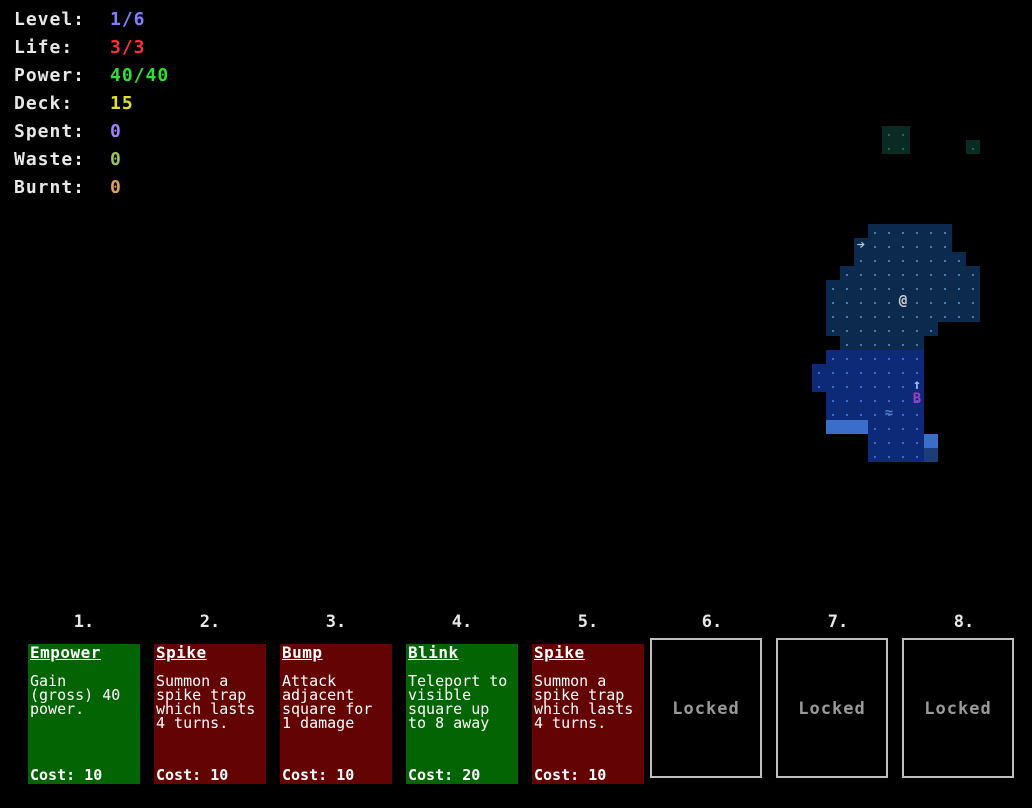  Describe the element at coordinates (433, 652) in the screenshot. I see `card-title: Blink` at that location.